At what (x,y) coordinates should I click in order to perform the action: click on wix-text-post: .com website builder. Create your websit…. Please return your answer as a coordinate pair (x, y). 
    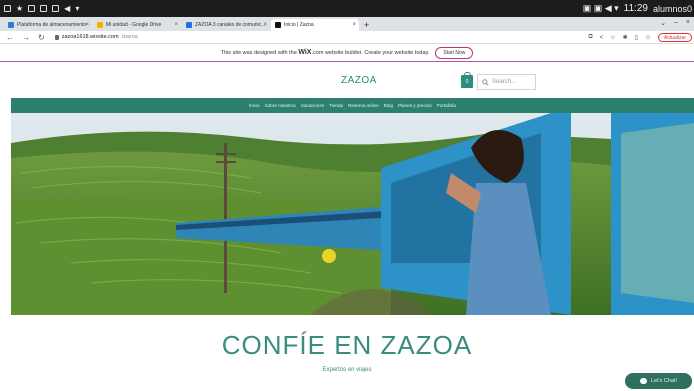
    Looking at the image, I should click on (370, 53).